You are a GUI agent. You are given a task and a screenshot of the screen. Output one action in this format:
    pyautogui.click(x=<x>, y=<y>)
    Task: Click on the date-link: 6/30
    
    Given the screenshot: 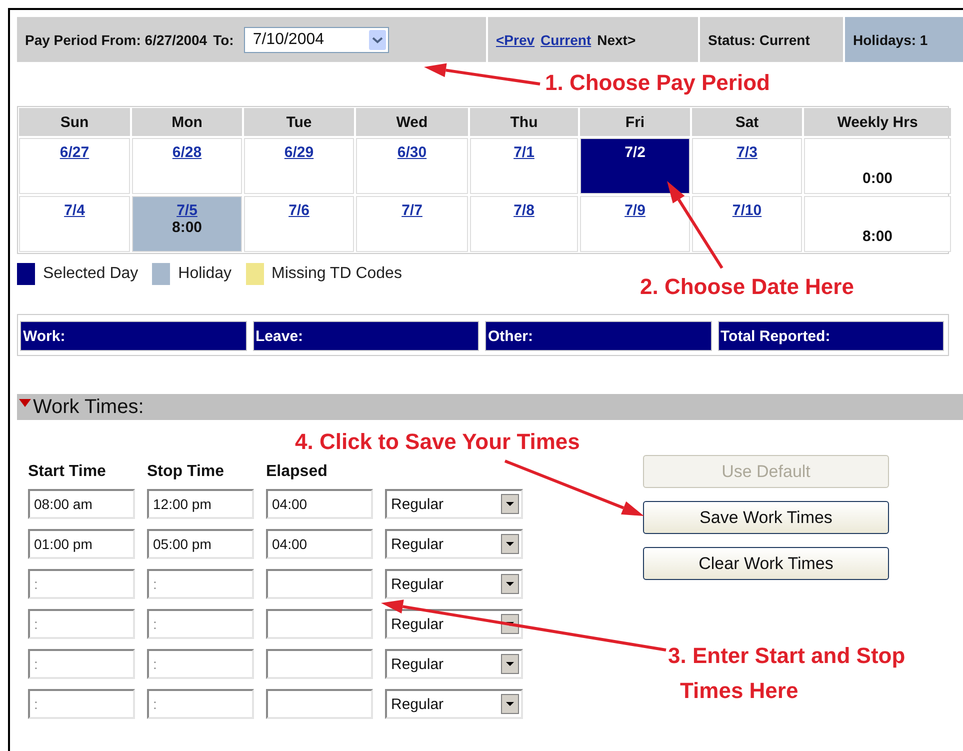 What is the action you would take?
    pyautogui.click(x=412, y=152)
    